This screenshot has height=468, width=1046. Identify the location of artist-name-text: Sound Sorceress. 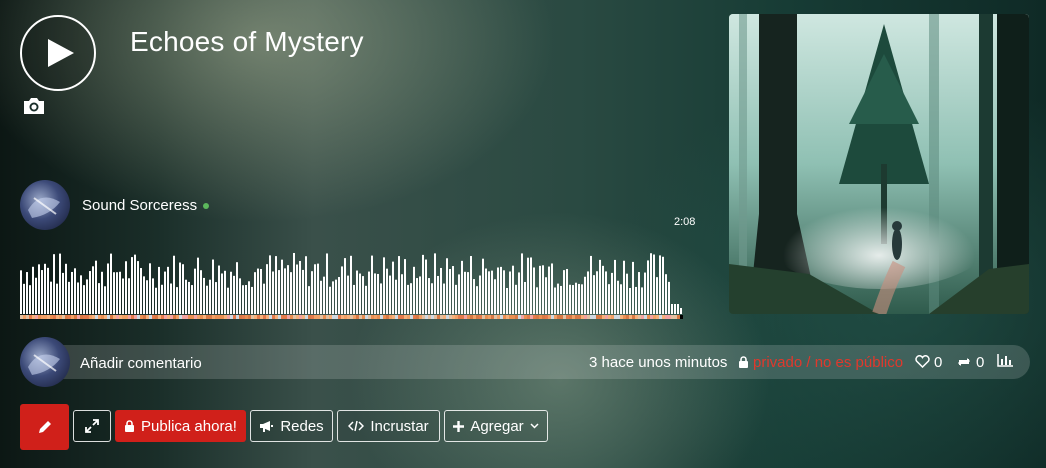
(139, 205).